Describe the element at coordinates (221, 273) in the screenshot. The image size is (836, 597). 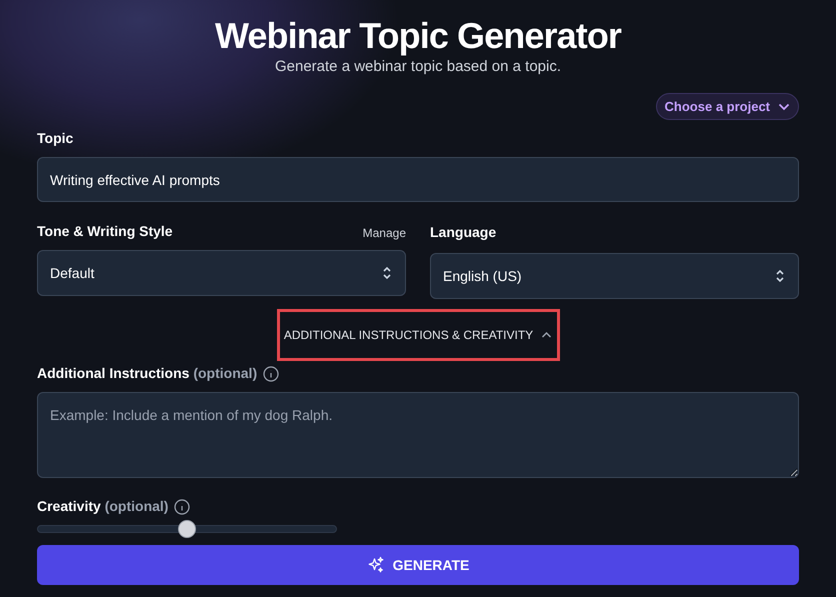
I see `tone-select: Default` at that location.